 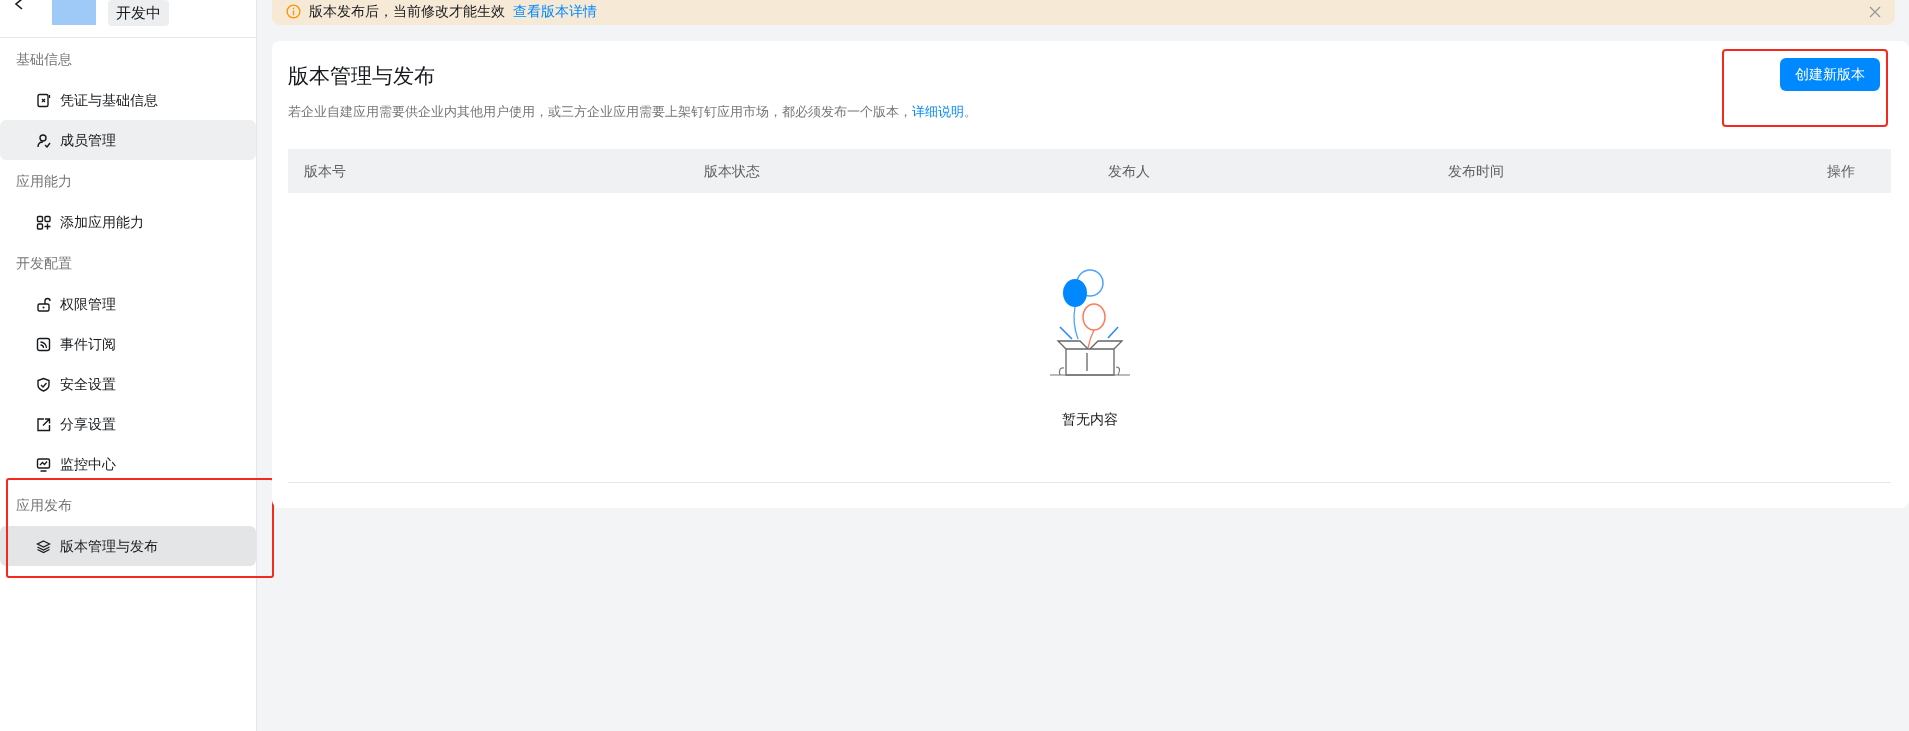 I want to click on app-logo, so click(x=74, y=12).